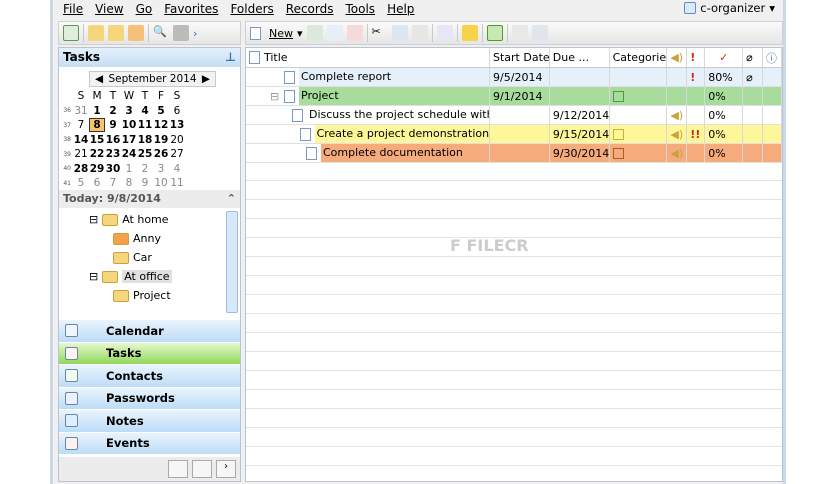 Image resolution: width=836 pixels, height=484 pixels. I want to click on edit-icon, so click(334, 33).